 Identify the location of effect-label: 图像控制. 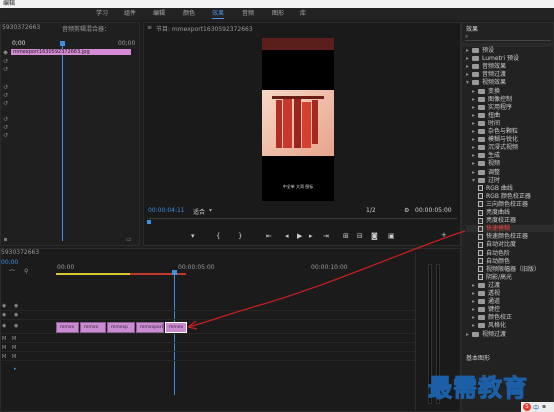
(500, 99).